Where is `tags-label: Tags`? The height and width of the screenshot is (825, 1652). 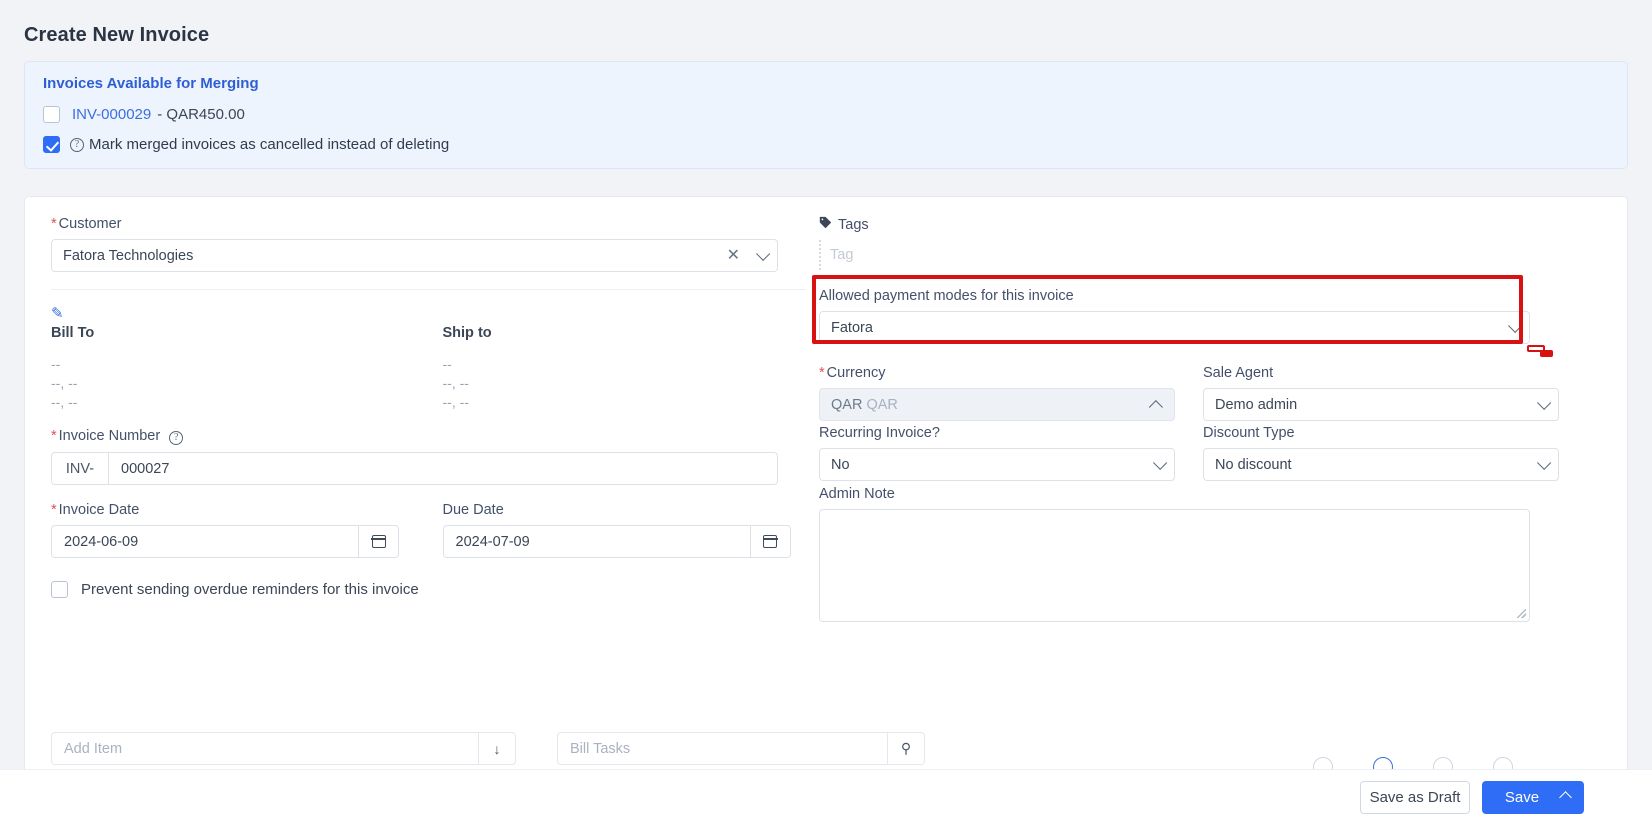
tags-label: Tags is located at coordinates (1189, 224).